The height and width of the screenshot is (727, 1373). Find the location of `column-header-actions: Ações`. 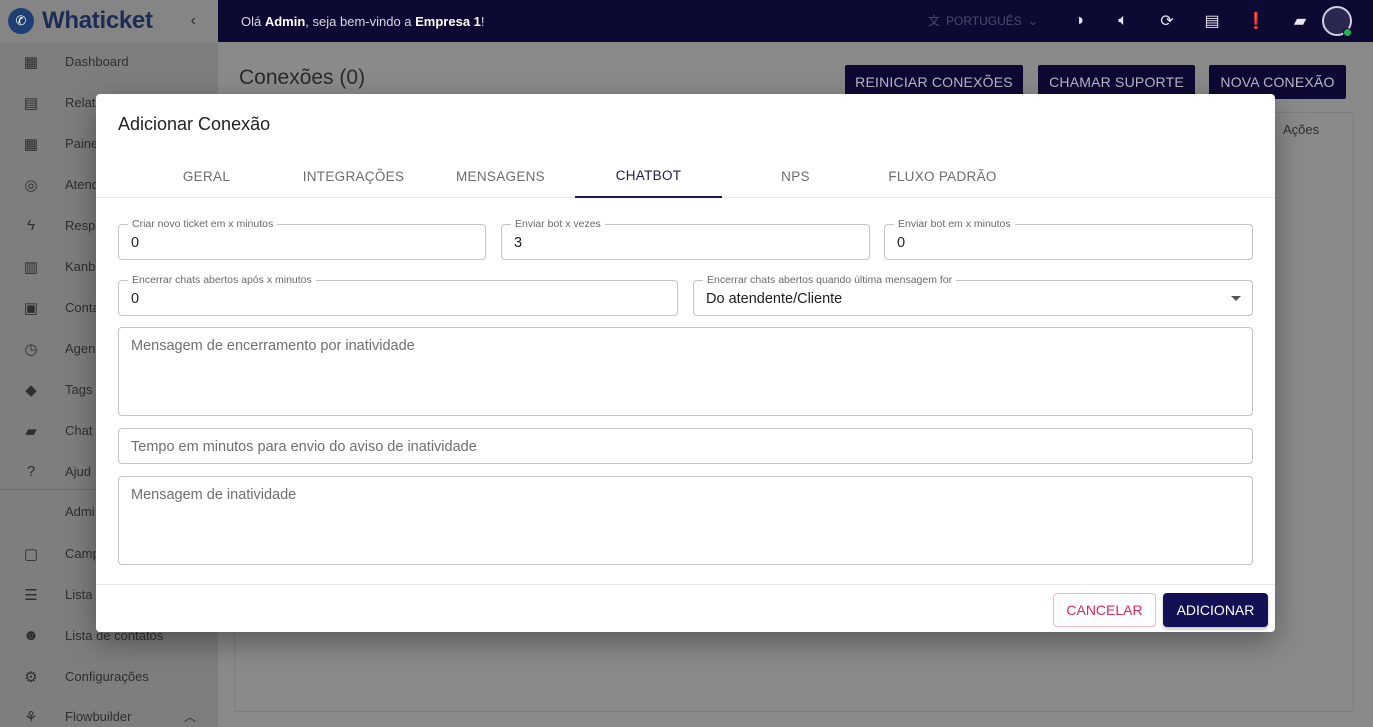

column-header-actions: Ações is located at coordinates (1301, 129).